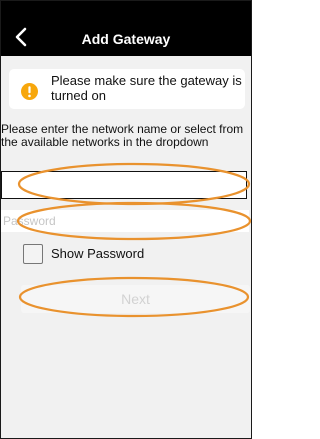  I want to click on password-input, so click(125, 221).